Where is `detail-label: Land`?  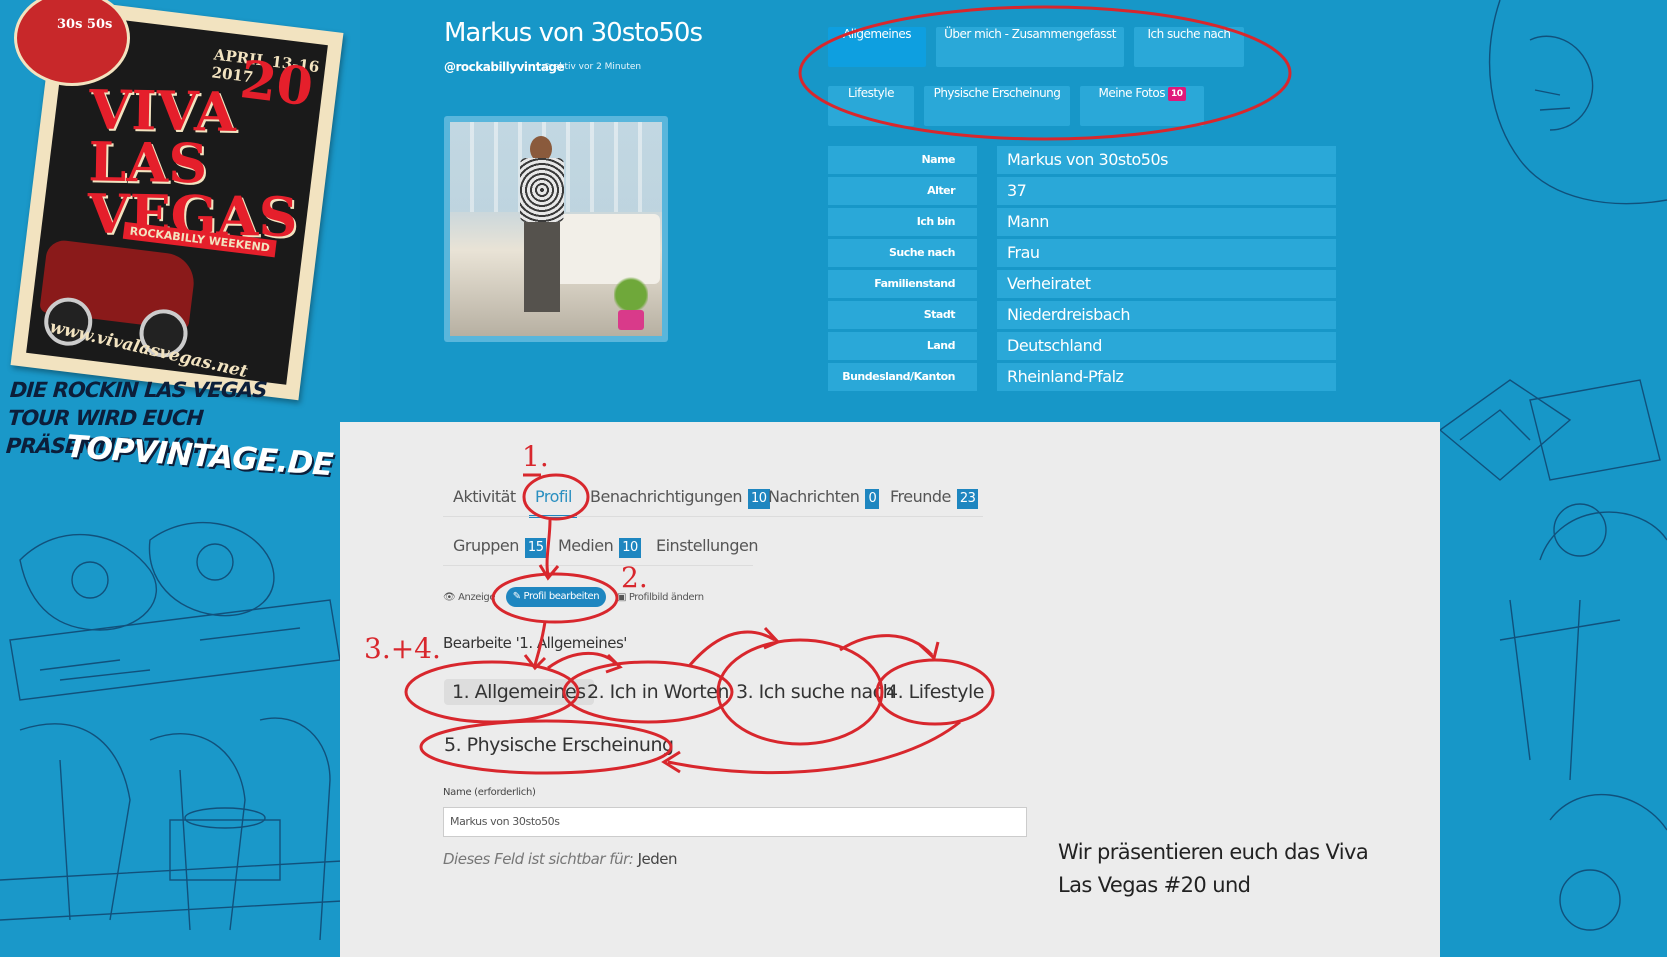
detail-label: Land is located at coordinates (902, 346).